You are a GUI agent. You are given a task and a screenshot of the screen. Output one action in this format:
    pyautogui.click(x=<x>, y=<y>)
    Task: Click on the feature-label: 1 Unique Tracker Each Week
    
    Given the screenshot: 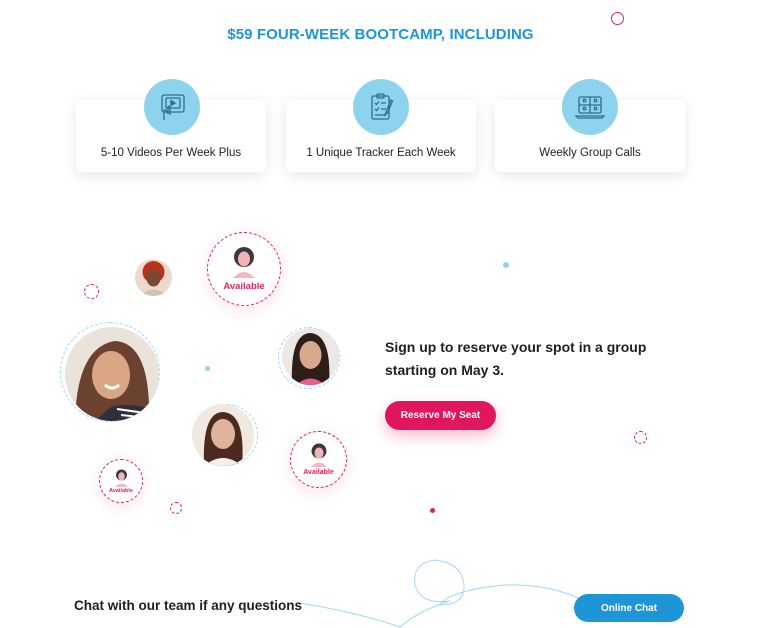 What is the action you would take?
    pyautogui.click(x=381, y=153)
    